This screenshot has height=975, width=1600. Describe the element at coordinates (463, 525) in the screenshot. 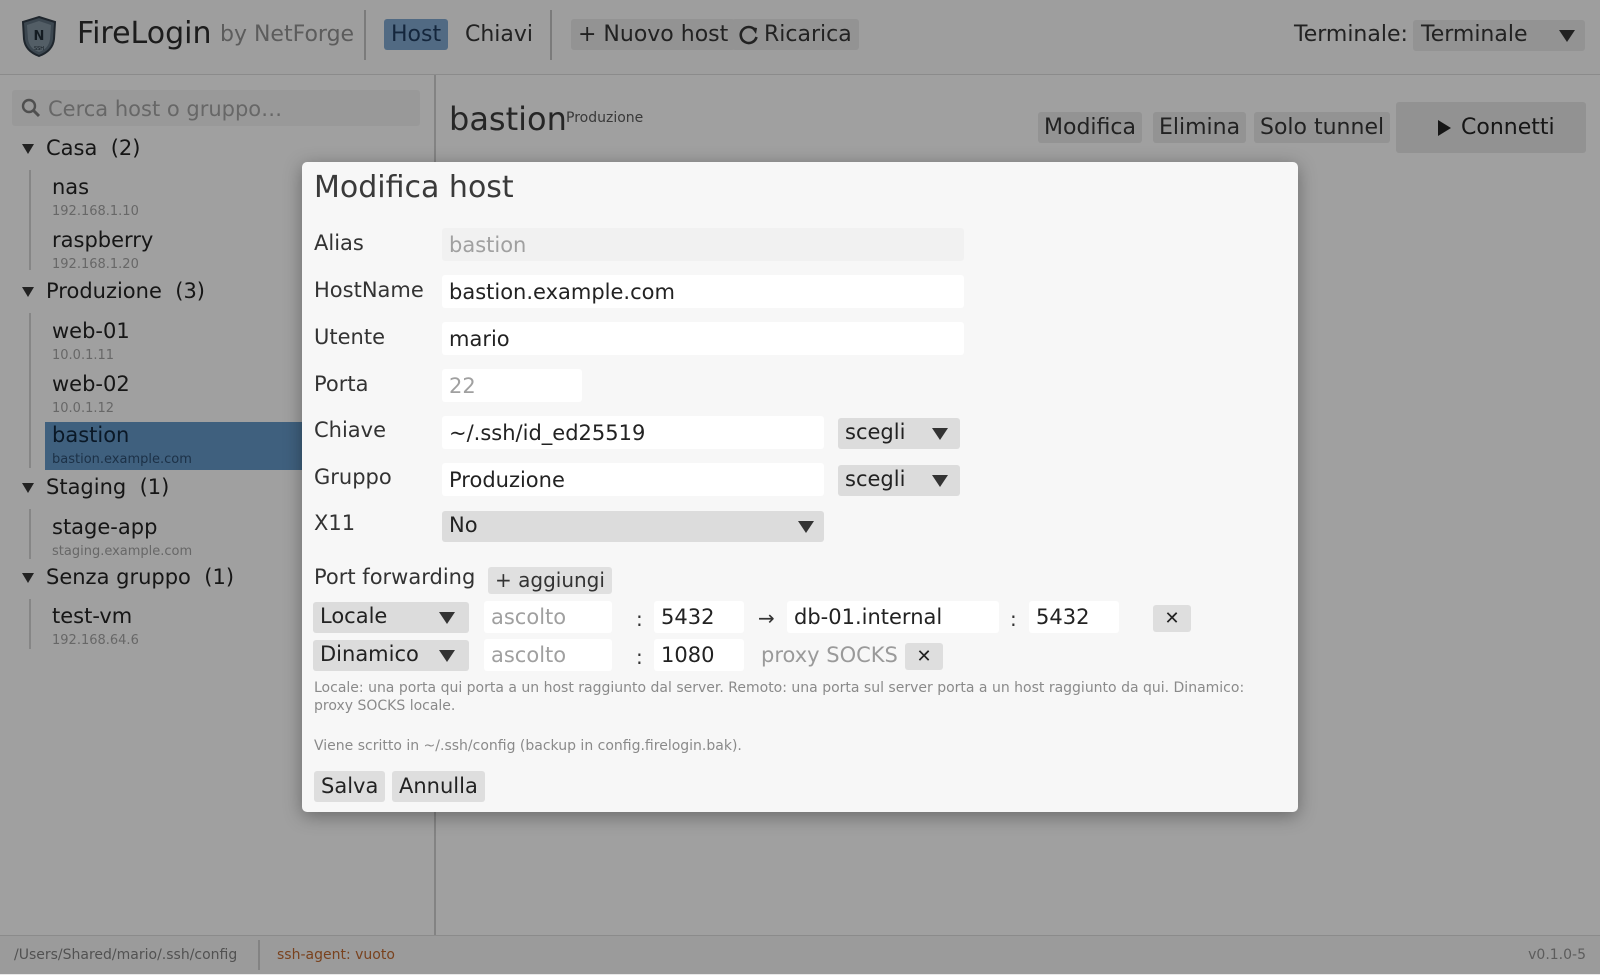

I see `x11-select-value: No` at that location.